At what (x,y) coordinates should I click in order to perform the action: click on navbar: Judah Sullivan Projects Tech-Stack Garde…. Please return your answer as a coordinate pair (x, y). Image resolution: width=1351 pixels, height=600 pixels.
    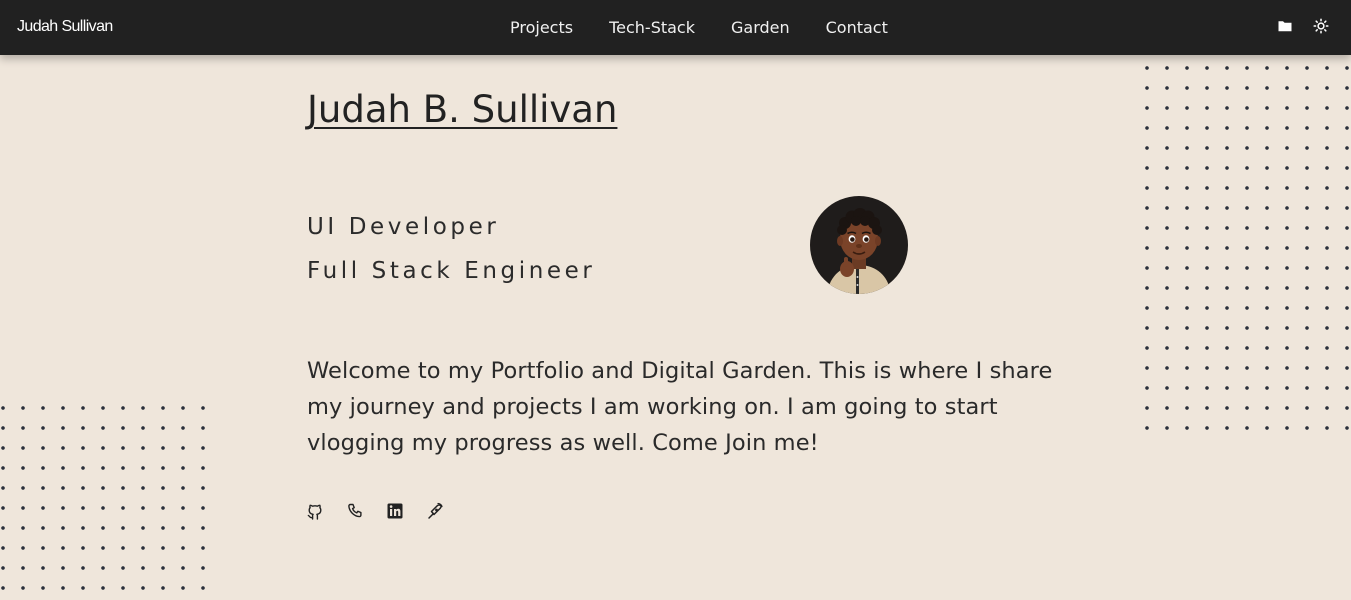
    Looking at the image, I should click on (675, 27).